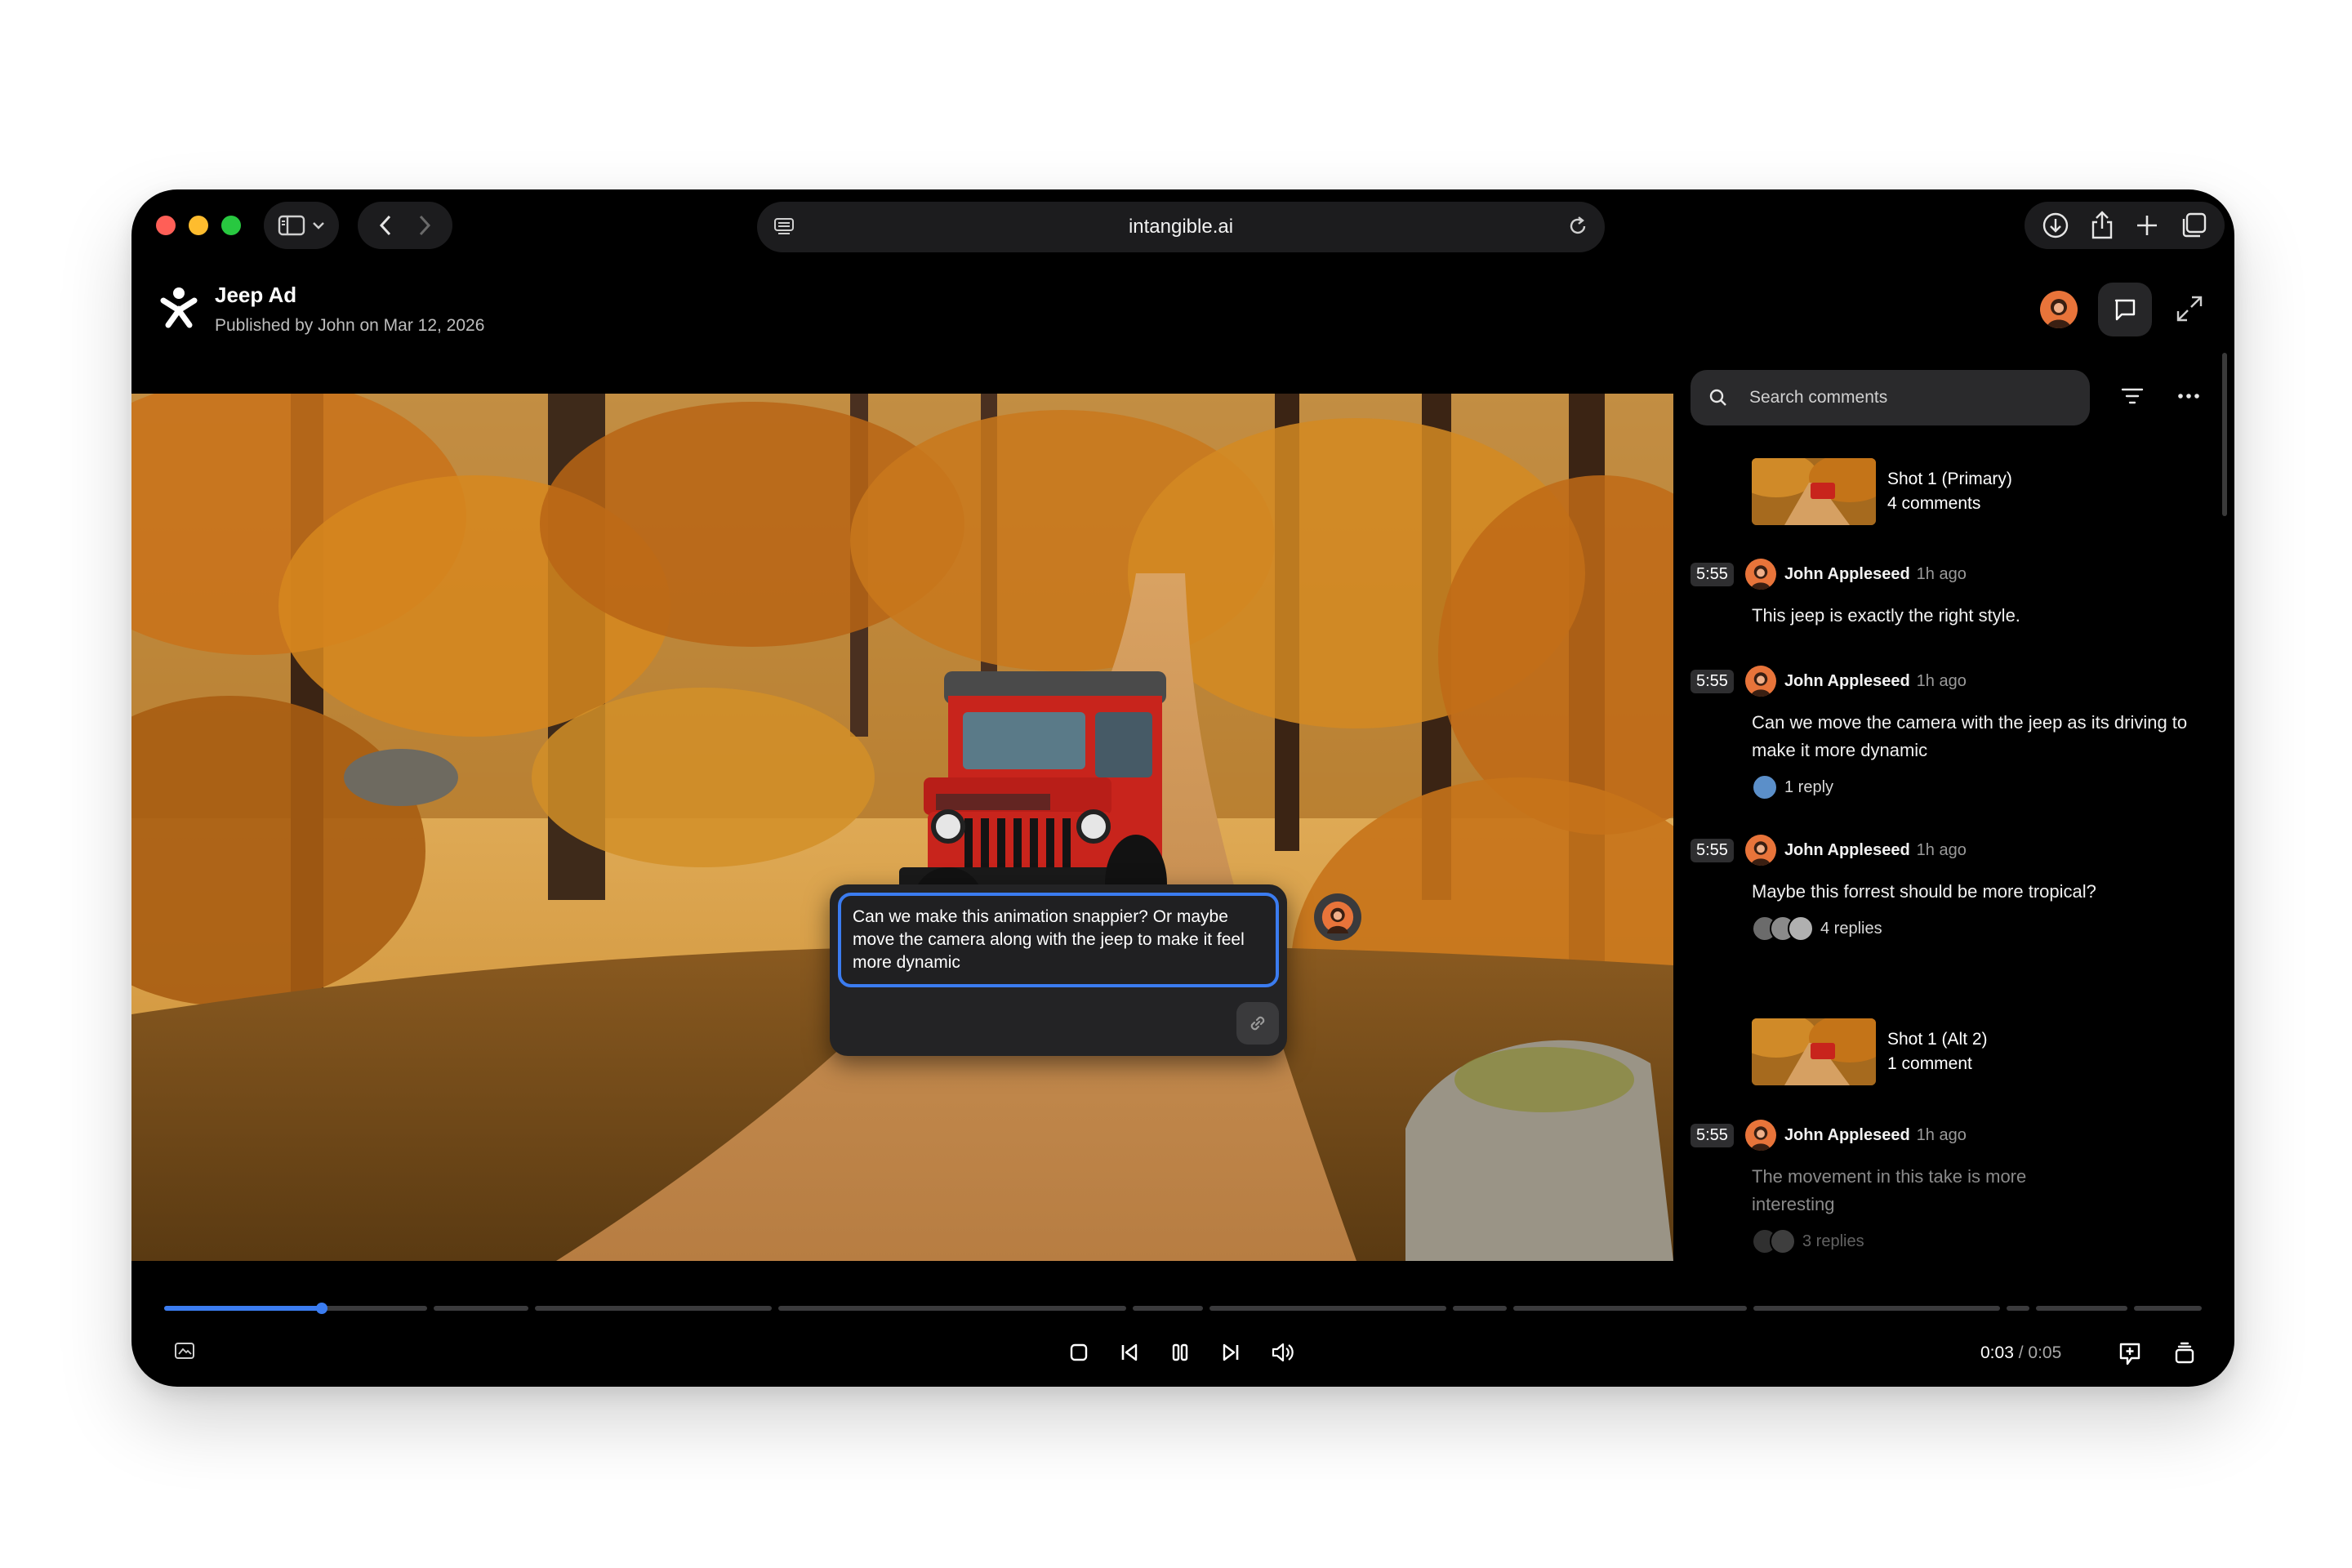 Image resolution: width=2352 pixels, height=1568 pixels. What do you see at coordinates (1882, 491) in the screenshot?
I see `shot-header: Shot 1 (Primary) 4 comments` at bounding box center [1882, 491].